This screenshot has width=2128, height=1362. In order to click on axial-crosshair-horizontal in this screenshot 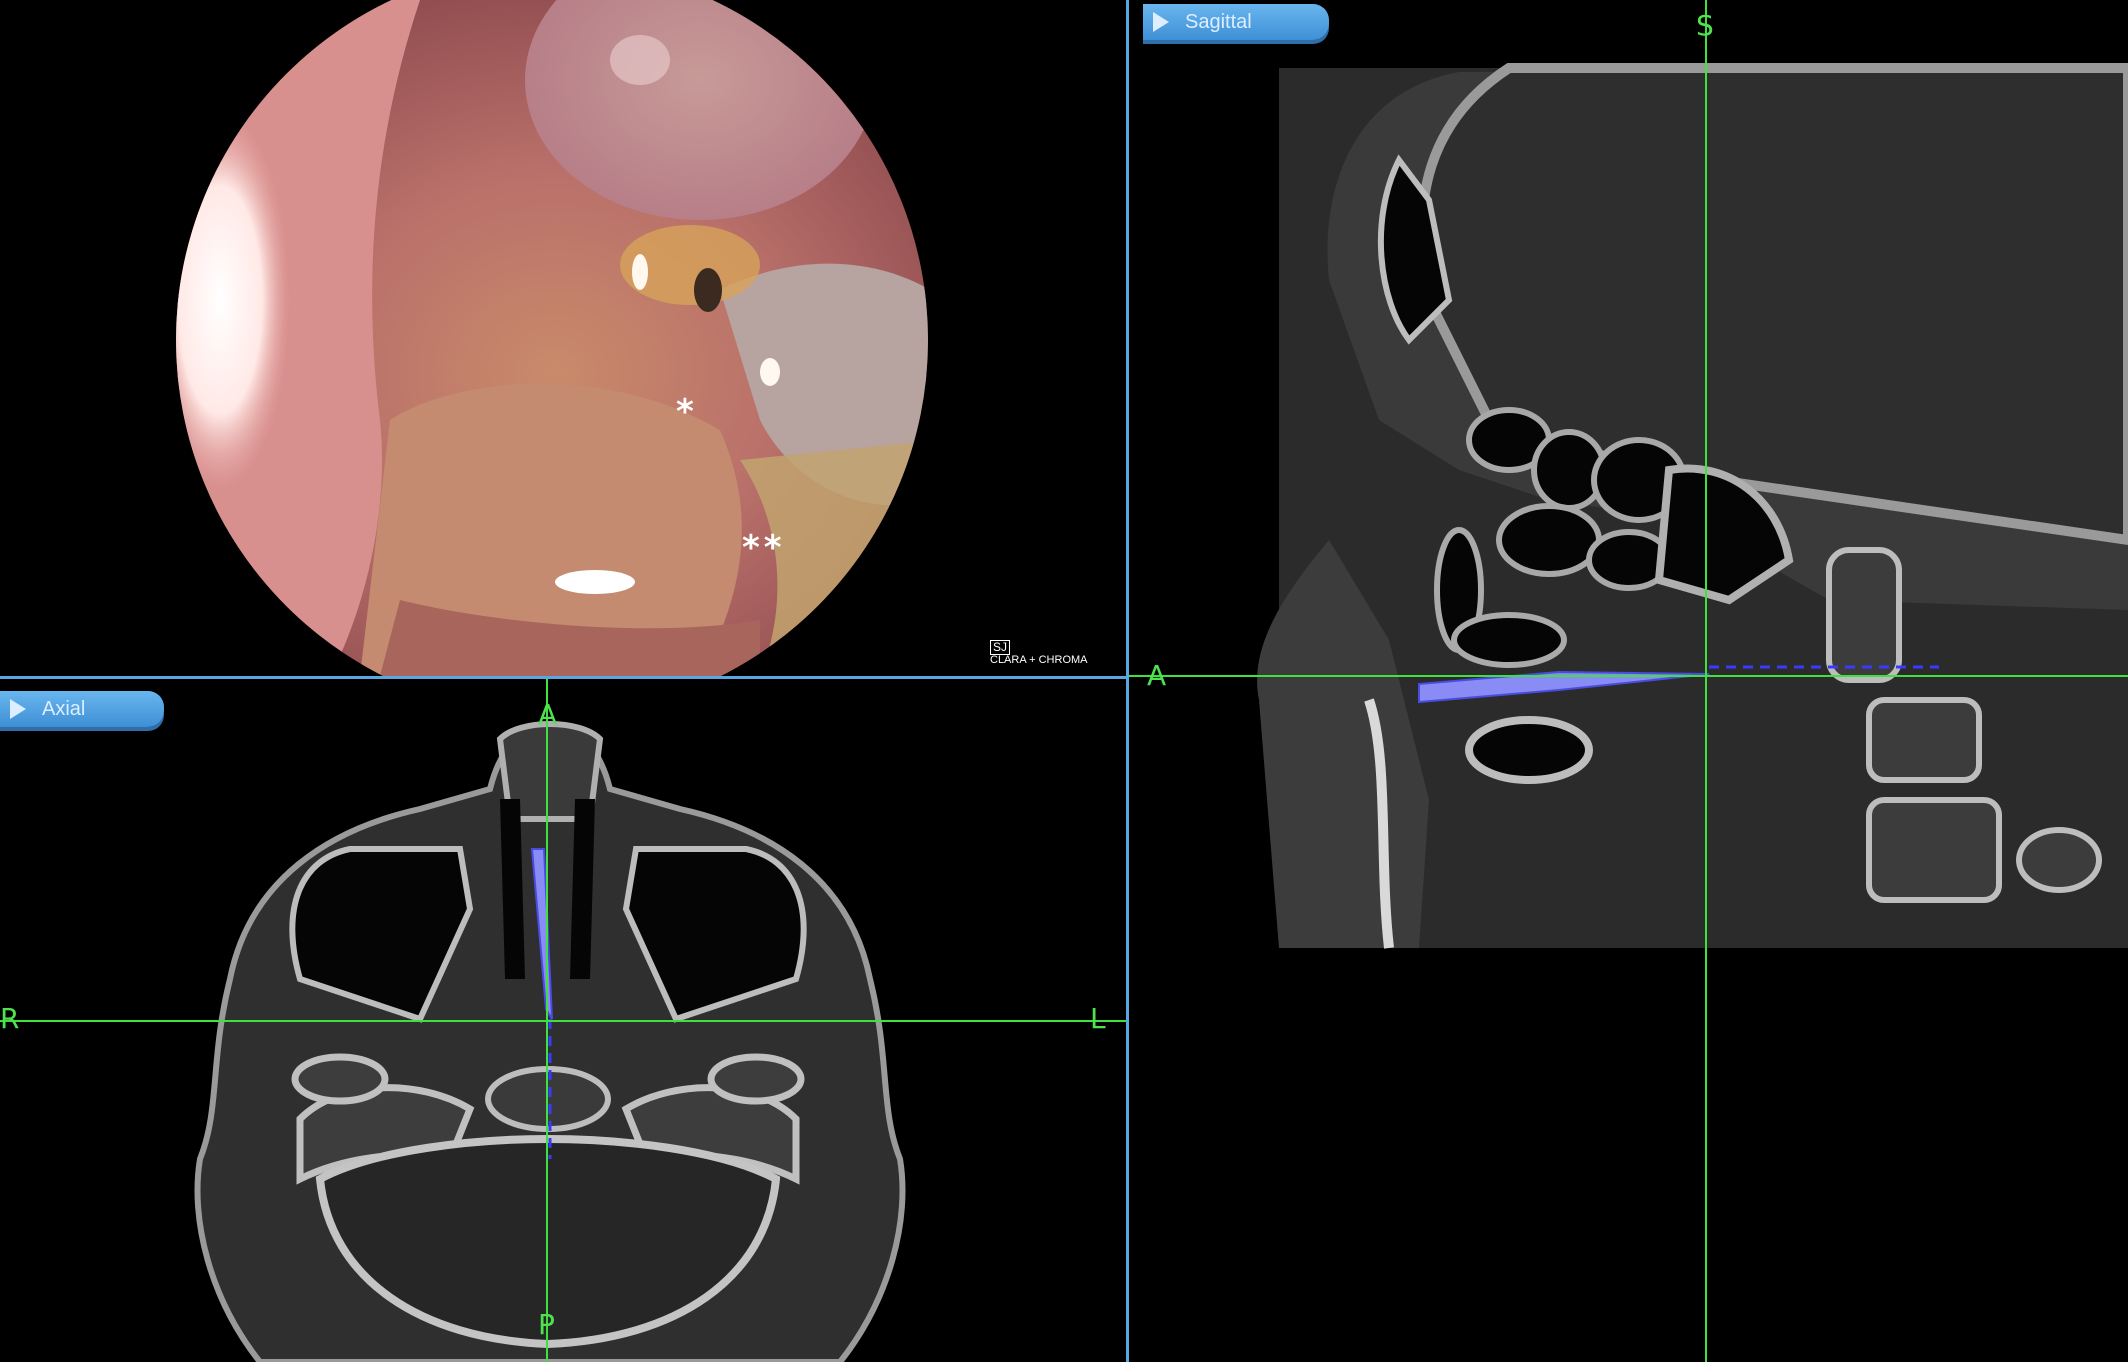, I will do `click(563, 1021)`.